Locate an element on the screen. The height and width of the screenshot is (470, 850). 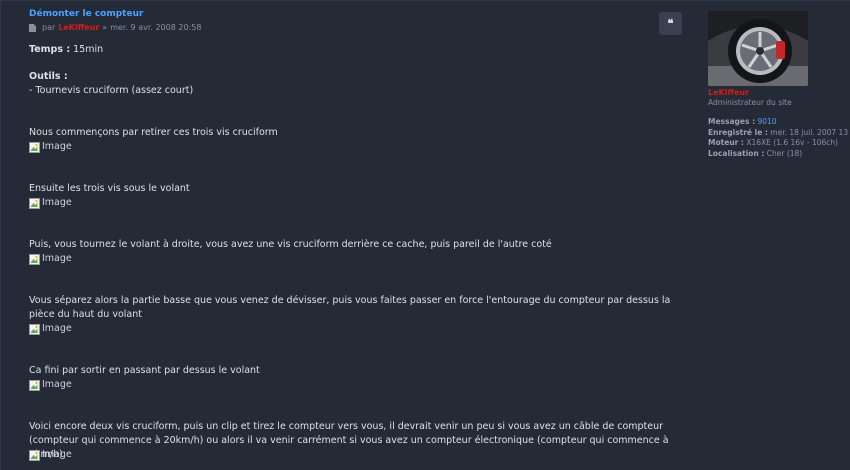
profile-location: Localisation : Cher (18) is located at coordinates (778, 154).